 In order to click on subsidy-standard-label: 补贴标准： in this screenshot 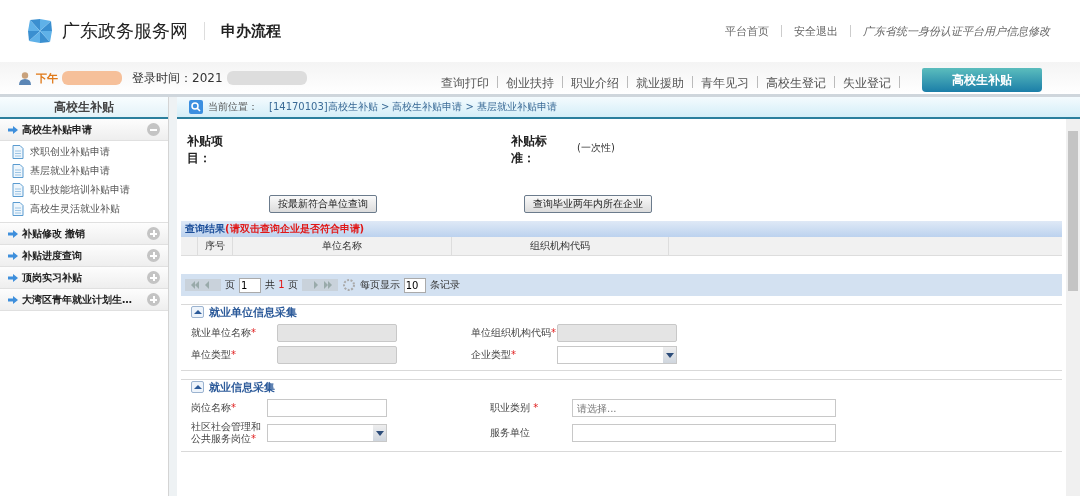, I will do `click(529, 150)`.